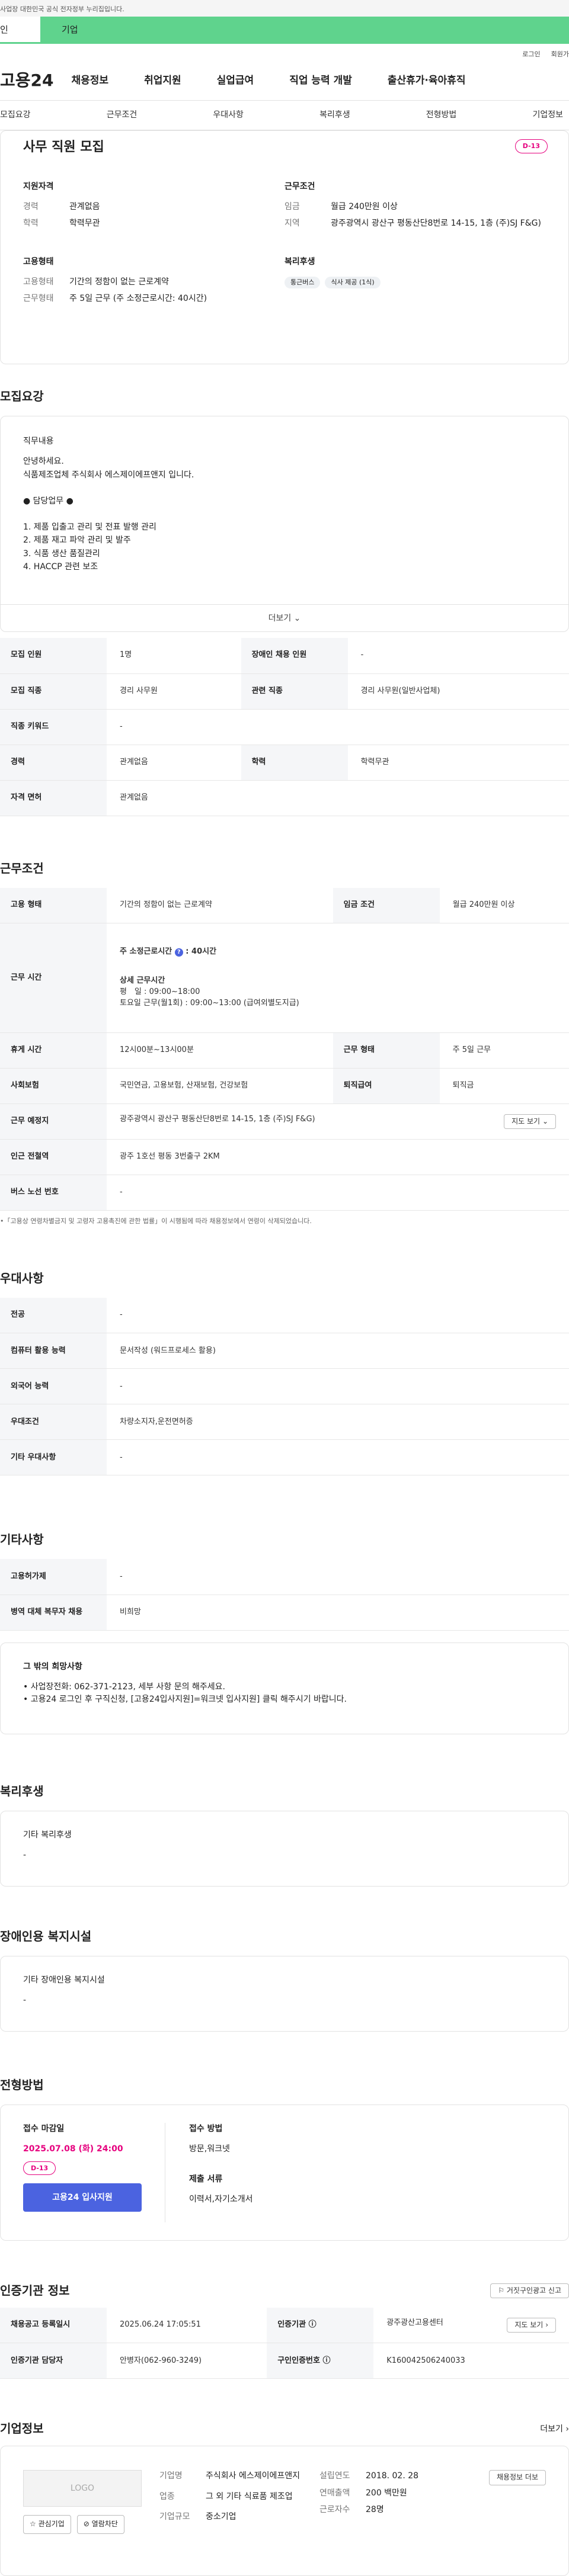 The width and height of the screenshot is (569, 2576). I want to click on row-label: 채용공고 등록일시, so click(53, 2325).